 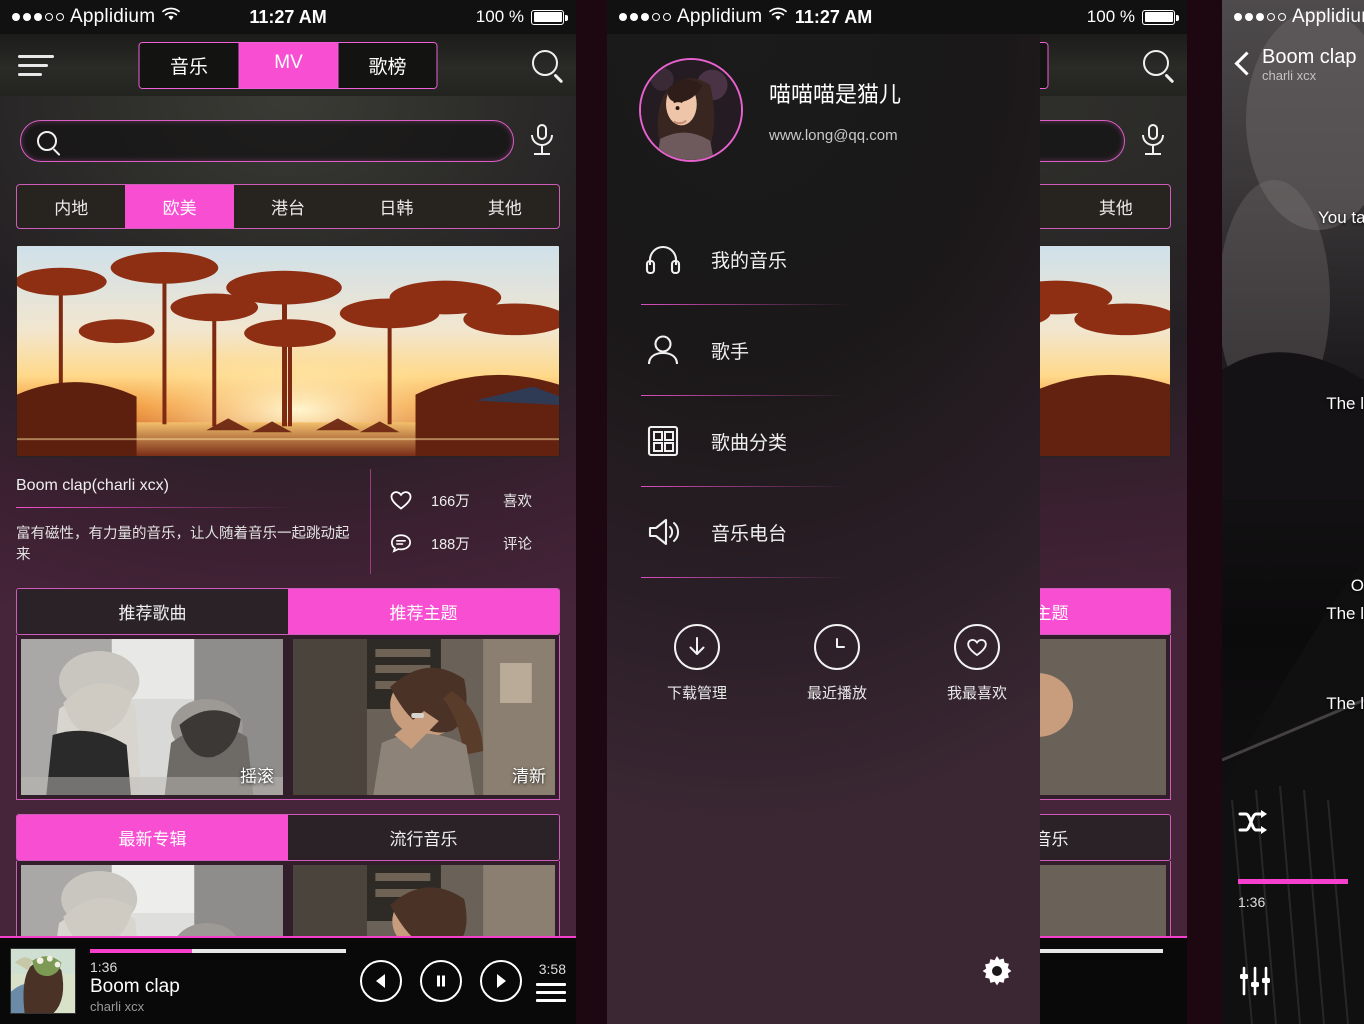 I want to click on quick-actions: 下载管理 最近播放 我最喜欢, so click(x=833, y=640).